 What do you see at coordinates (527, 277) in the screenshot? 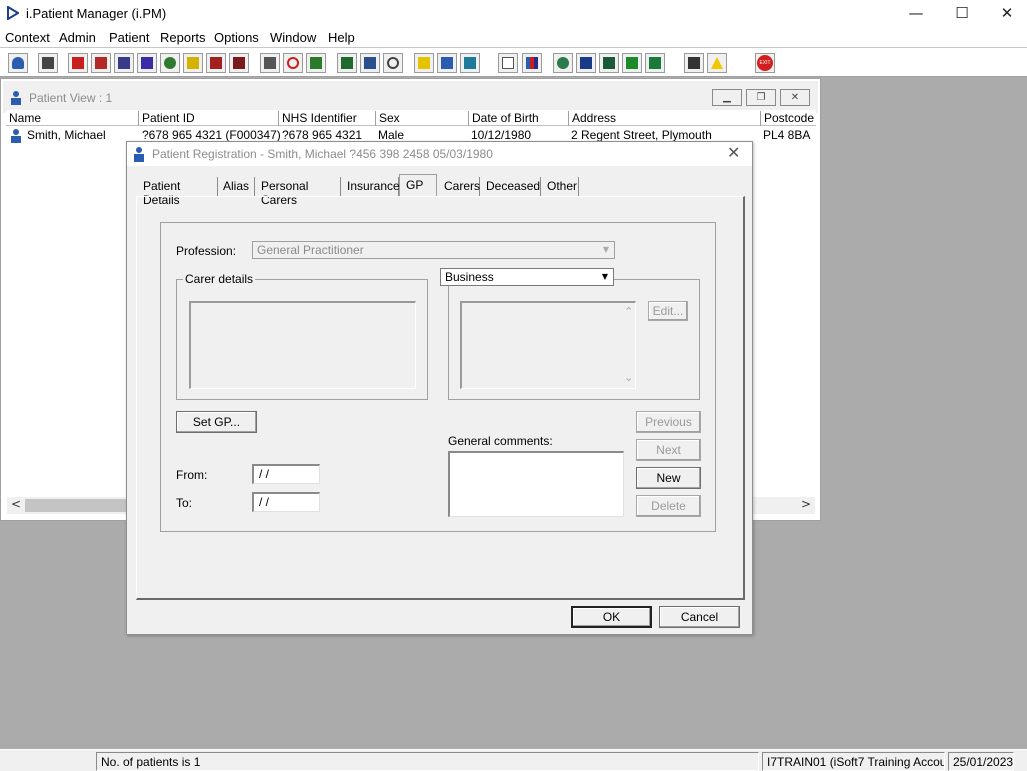
I see `address-type-select: Business ▼` at bounding box center [527, 277].